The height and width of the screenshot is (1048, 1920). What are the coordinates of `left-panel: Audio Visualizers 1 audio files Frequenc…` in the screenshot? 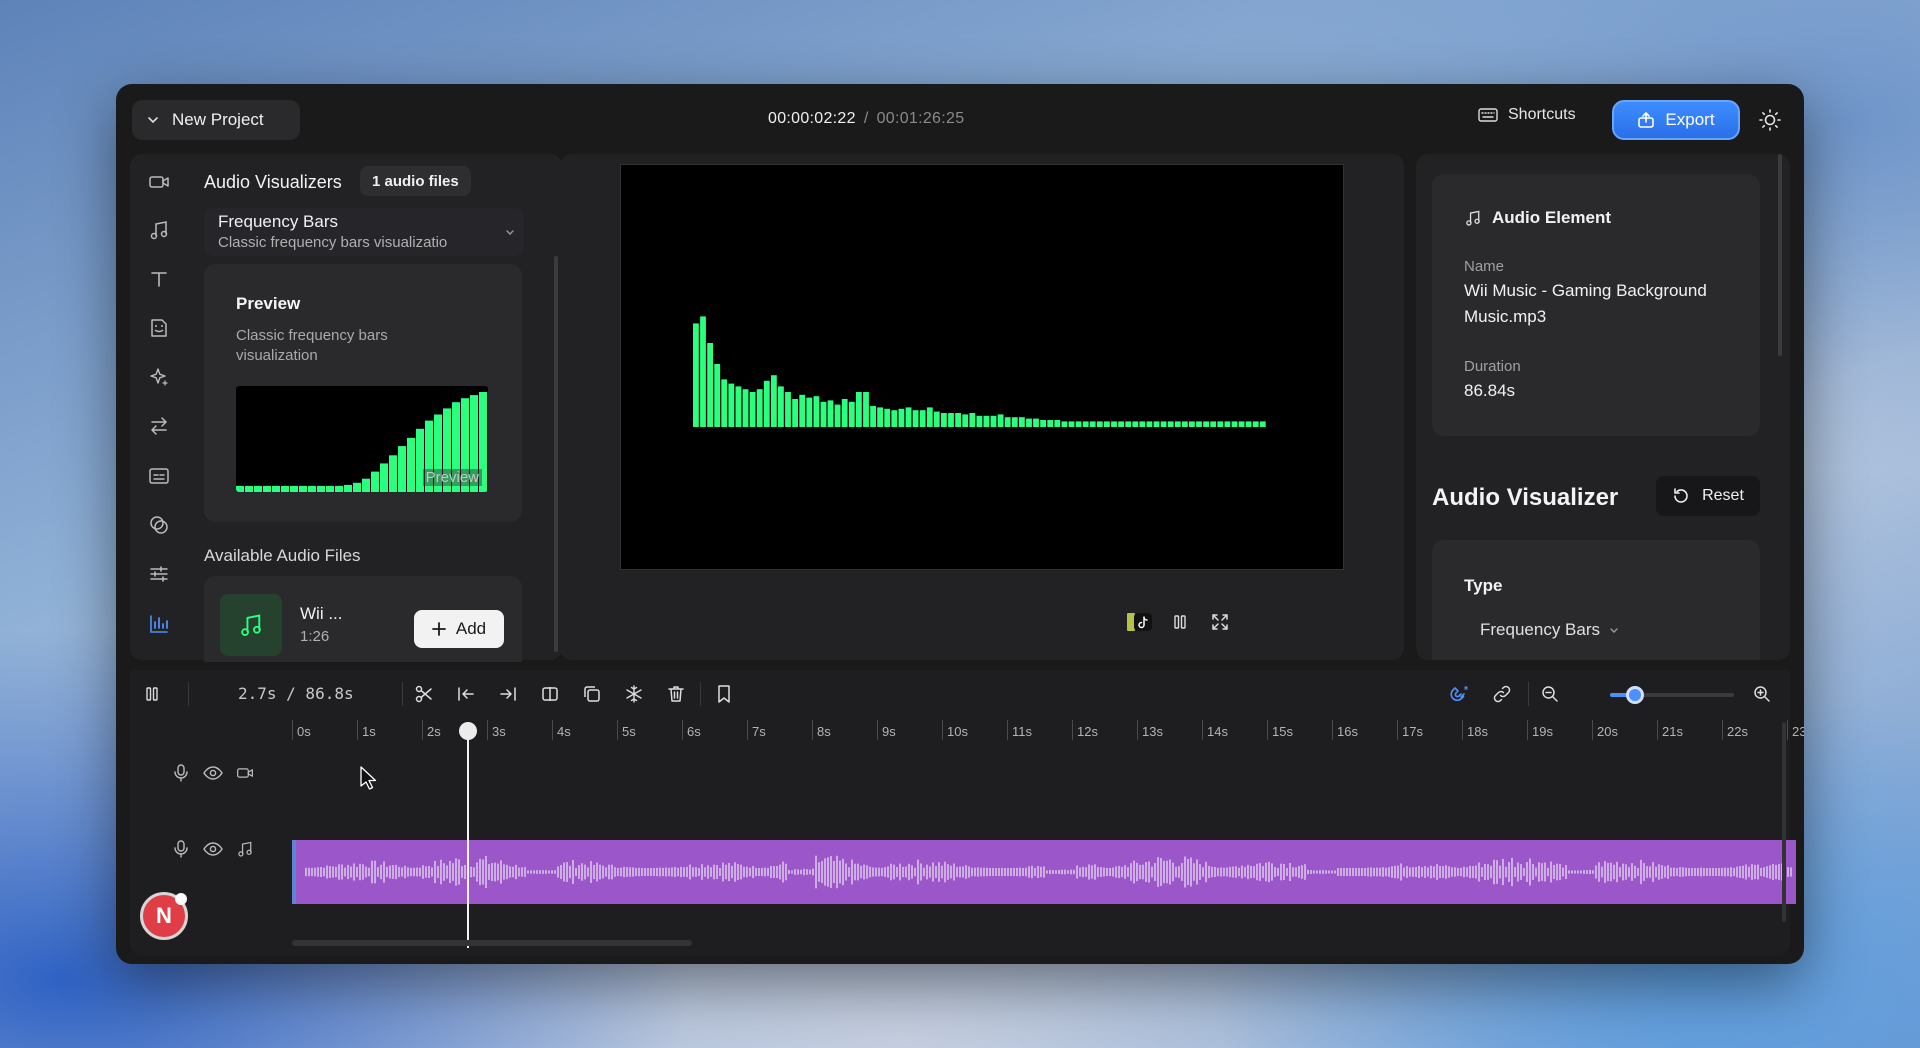 It's located at (346, 408).